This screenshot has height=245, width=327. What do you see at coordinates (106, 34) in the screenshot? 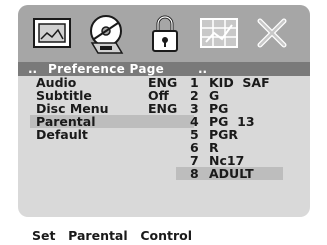
I see `audio-disc-icon` at bounding box center [106, 34].